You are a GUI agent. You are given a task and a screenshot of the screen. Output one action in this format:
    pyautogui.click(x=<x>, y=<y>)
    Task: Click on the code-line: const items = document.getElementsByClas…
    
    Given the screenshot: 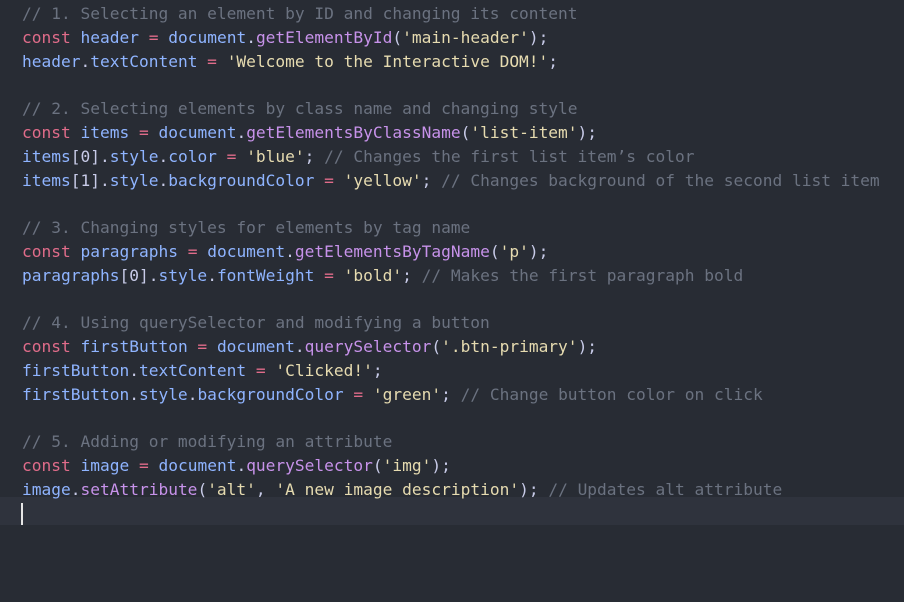 What is the action you would take?
    pyautogui.click(x=451, y=133)
    